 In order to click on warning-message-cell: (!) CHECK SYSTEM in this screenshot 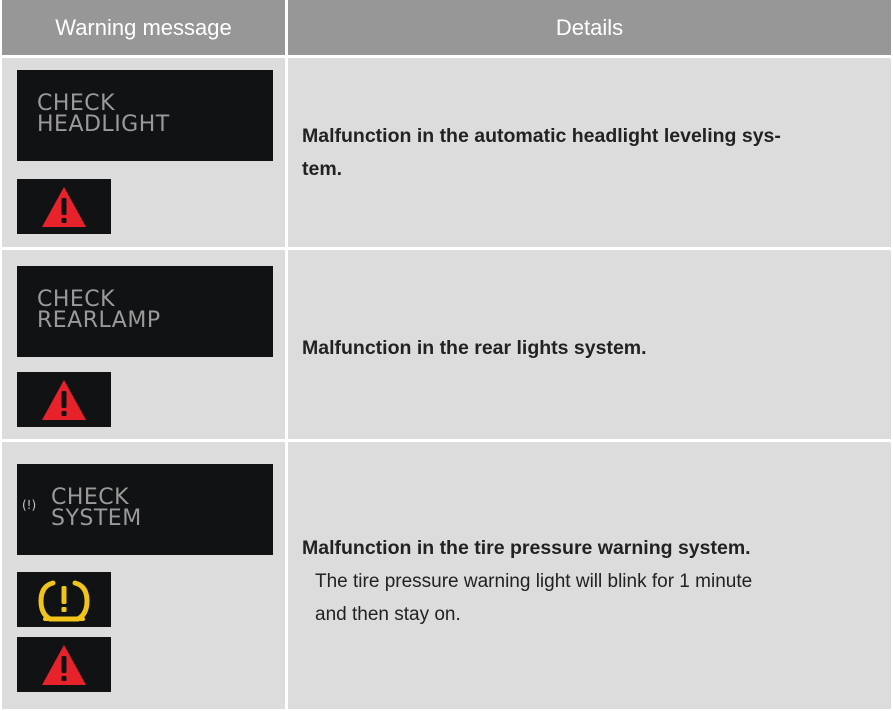, I will do `click(143, 575)`.